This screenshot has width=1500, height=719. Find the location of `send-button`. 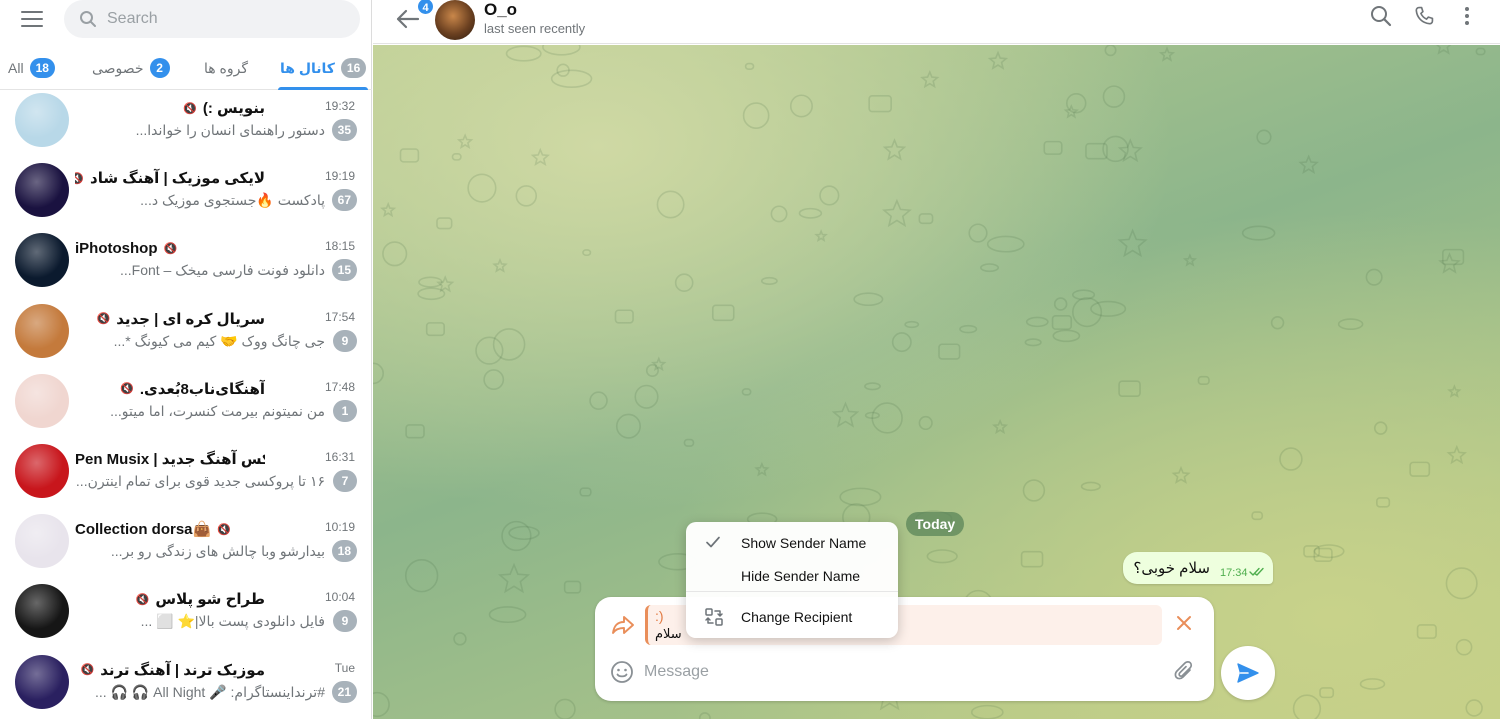

send-button is located at coordinates (1248, 673).